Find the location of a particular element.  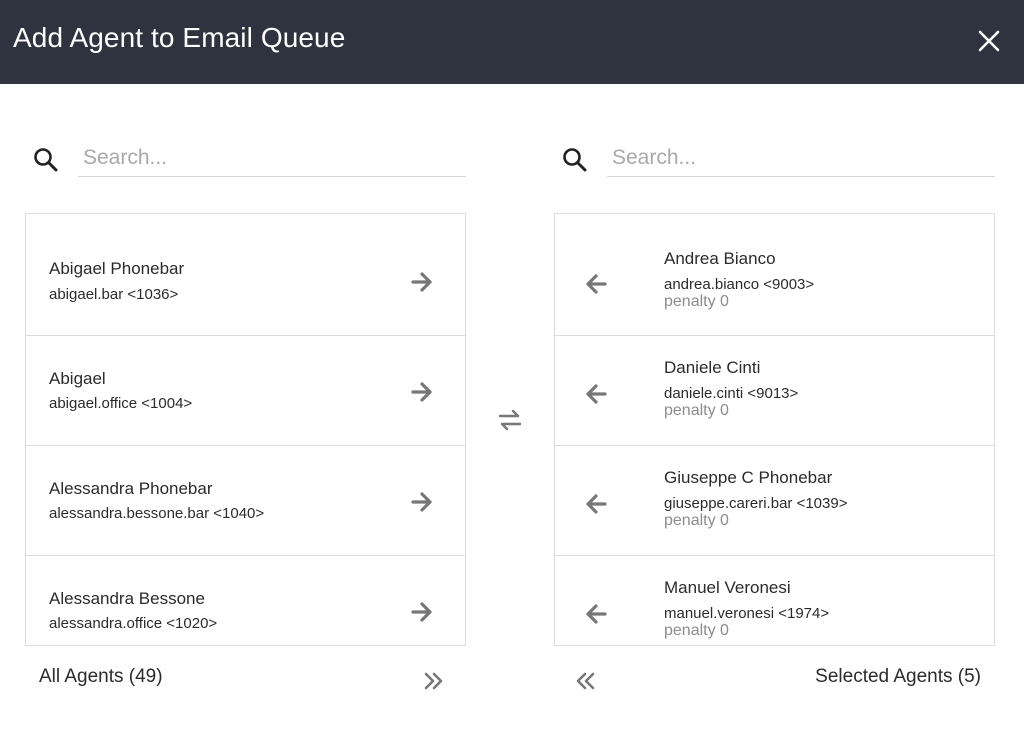

dialog-title: Add Agent to Email Queue is located at coordinates (179, 37).